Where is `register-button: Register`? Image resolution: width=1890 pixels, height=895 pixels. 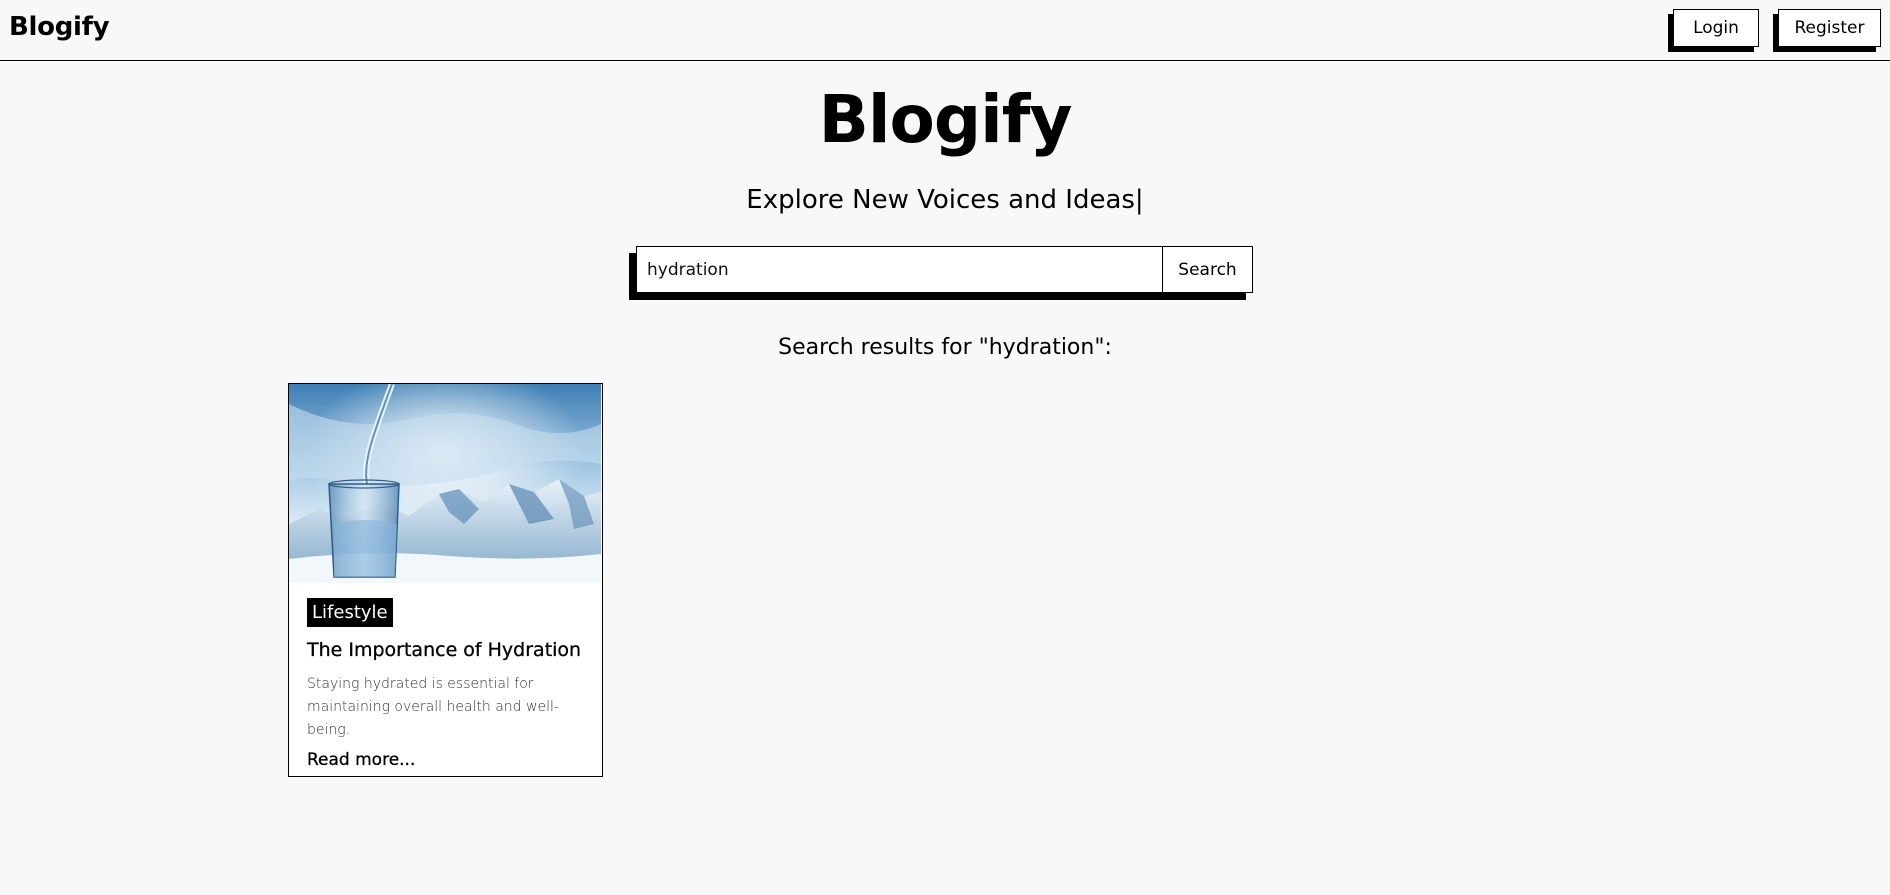
register-button: Register is located at coordinates (1829, 28).